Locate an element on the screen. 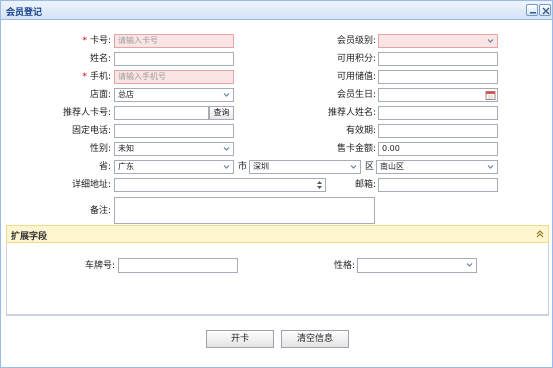  card-no-input: 请输入卡号 is located at coordinates (174, 41).